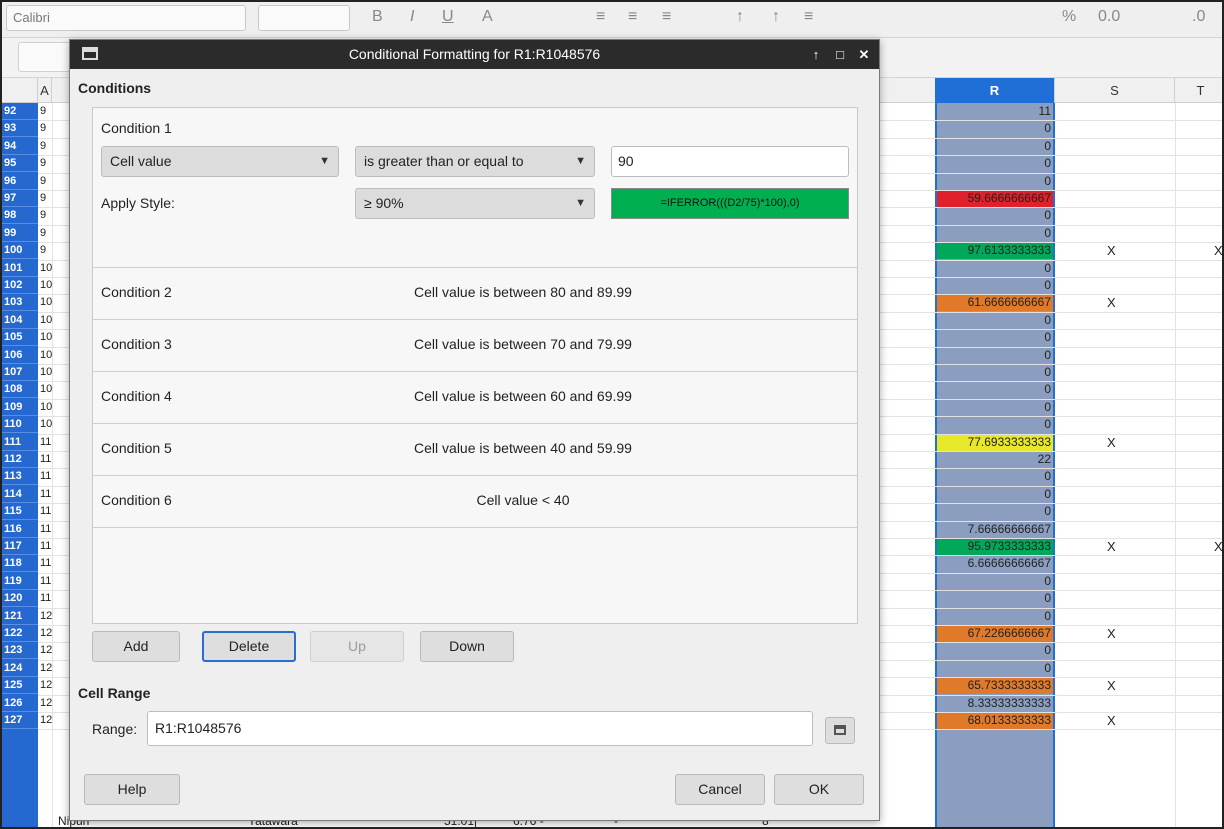 The image size is (1224, 829). Describe the element at coordinates (20, 651) in the screenshot. I see `row-header: 123` at that location.